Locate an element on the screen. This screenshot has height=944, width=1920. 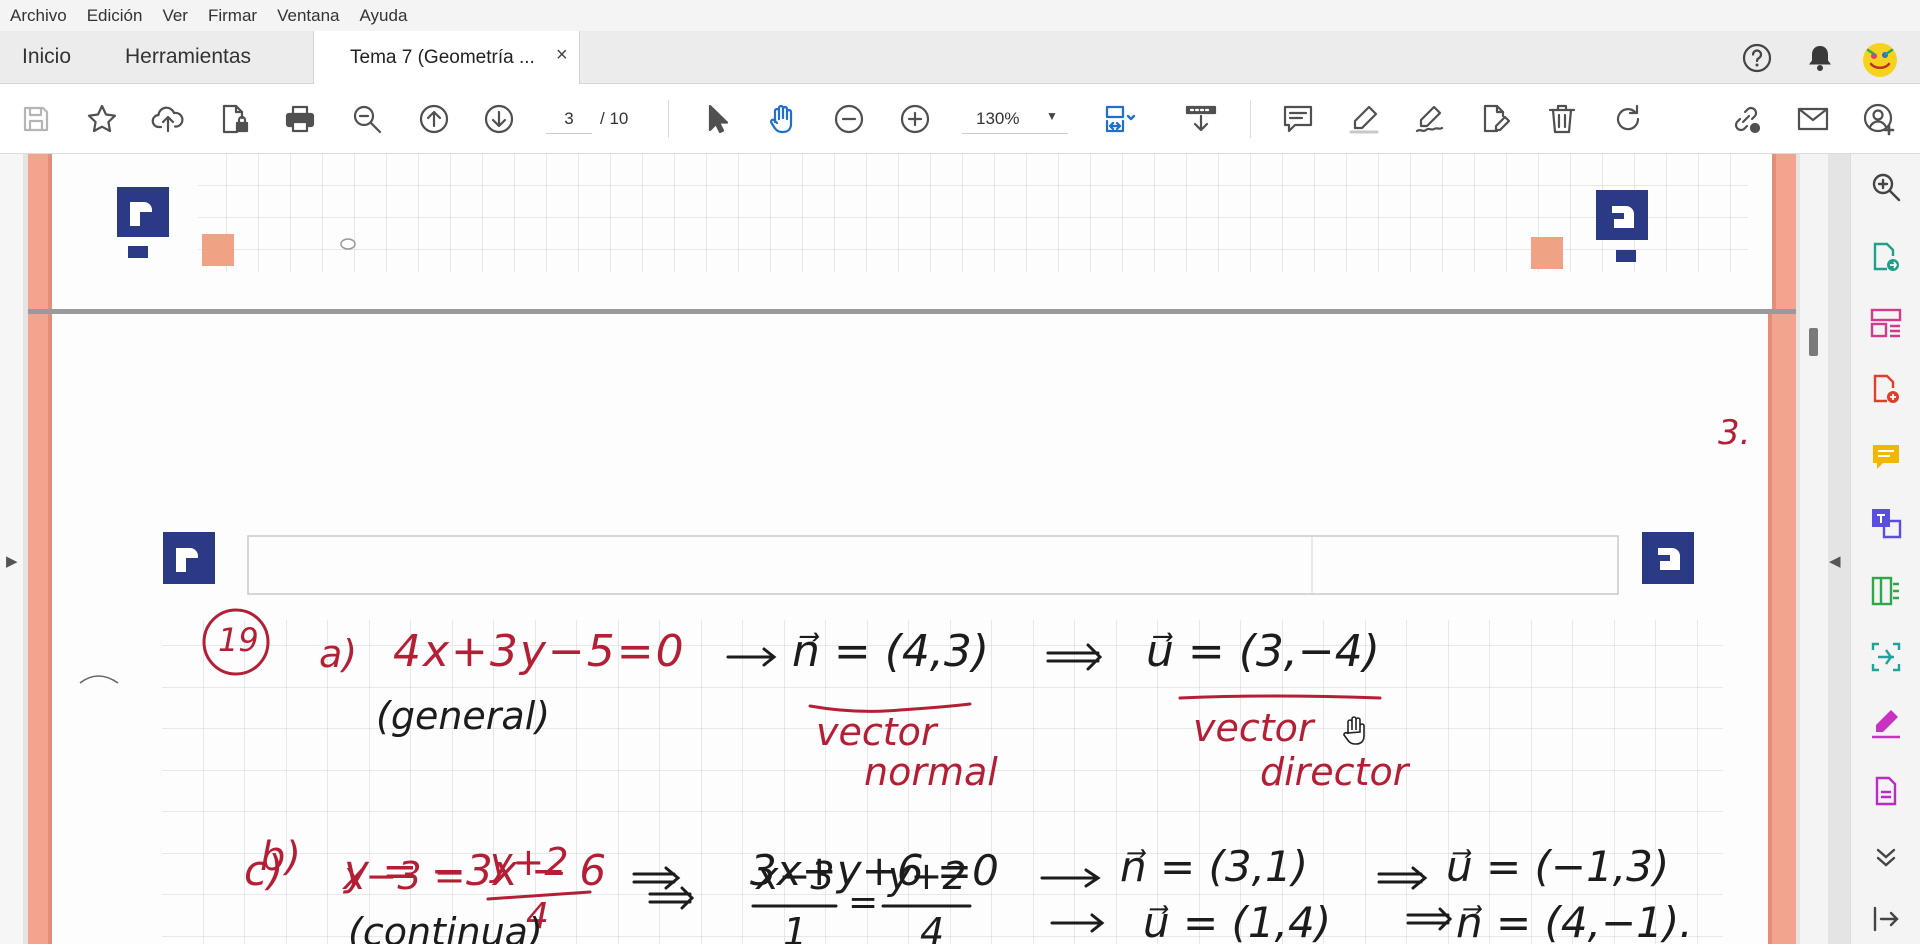
zoom-in-icon is located at coordinates (915, 119).